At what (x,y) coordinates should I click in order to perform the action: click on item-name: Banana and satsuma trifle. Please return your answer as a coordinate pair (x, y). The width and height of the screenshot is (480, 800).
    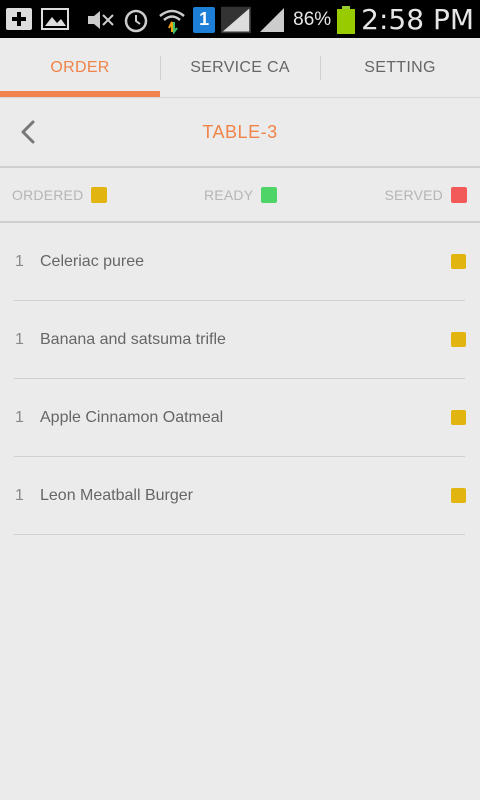
    Looking at the image, I should click on (133, 339).